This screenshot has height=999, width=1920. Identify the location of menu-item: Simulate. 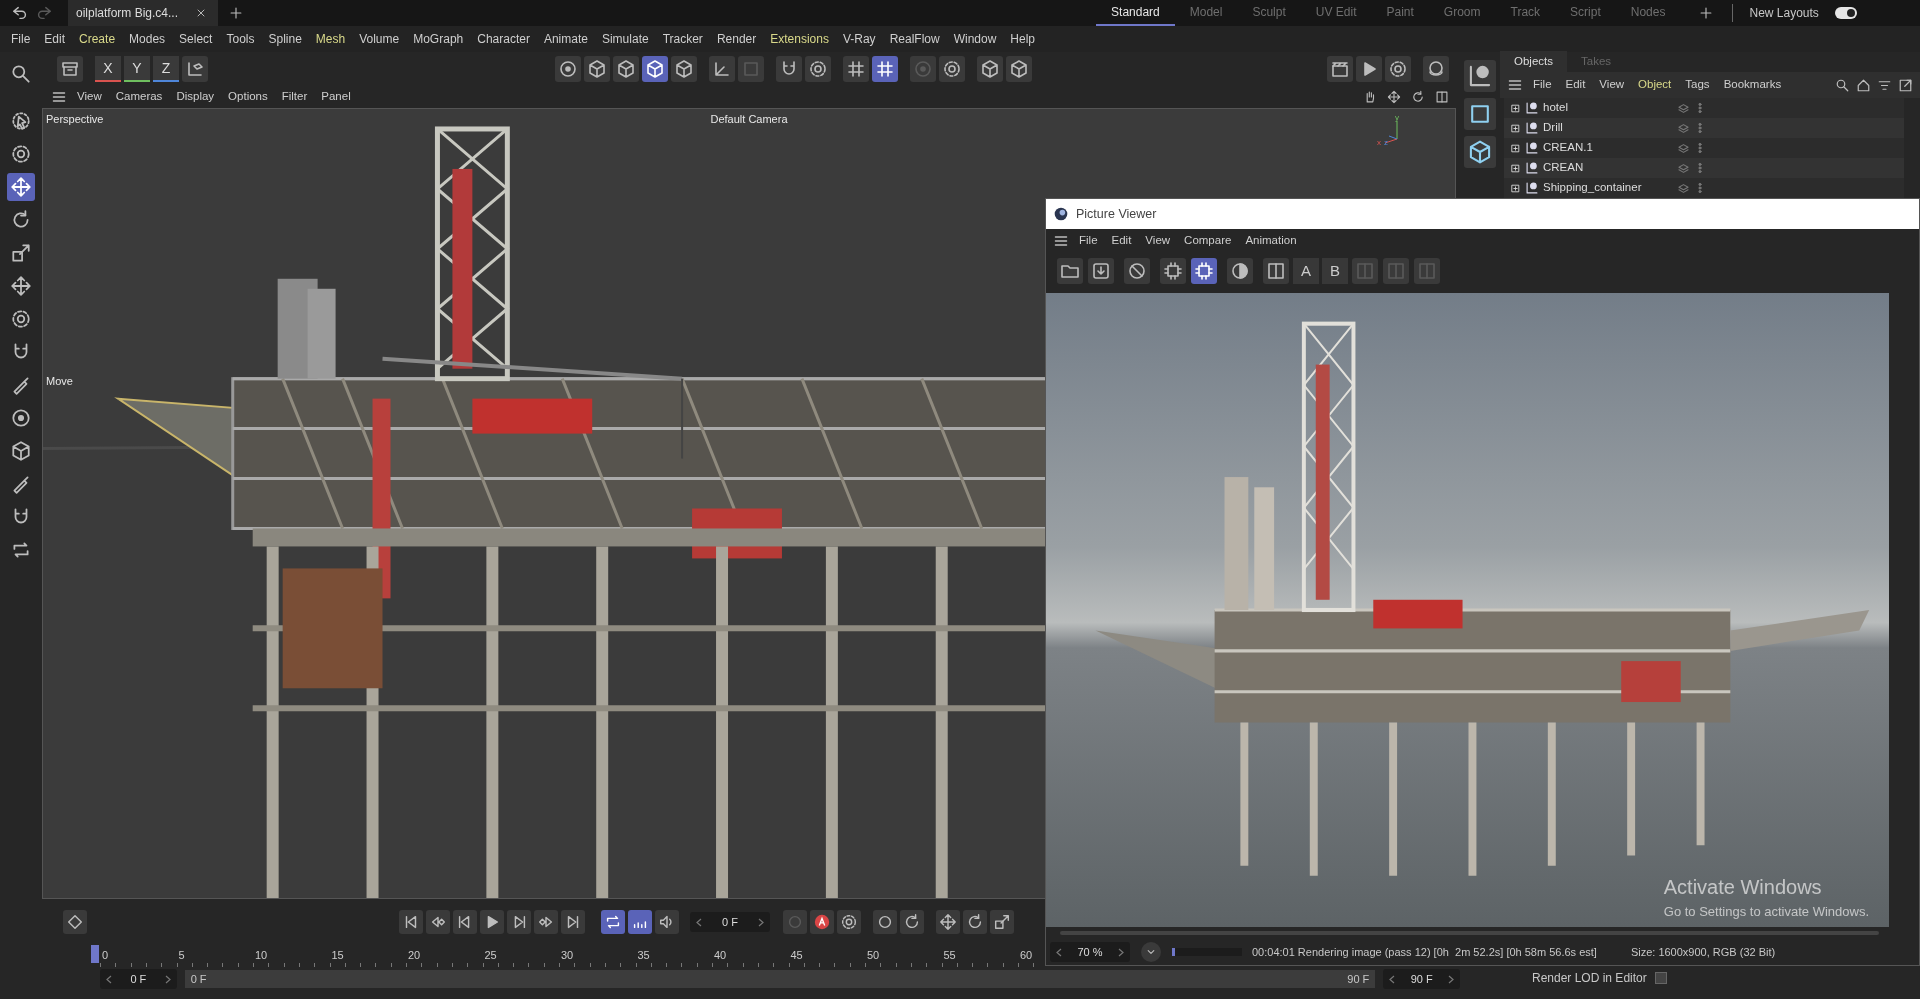
(625, 39).